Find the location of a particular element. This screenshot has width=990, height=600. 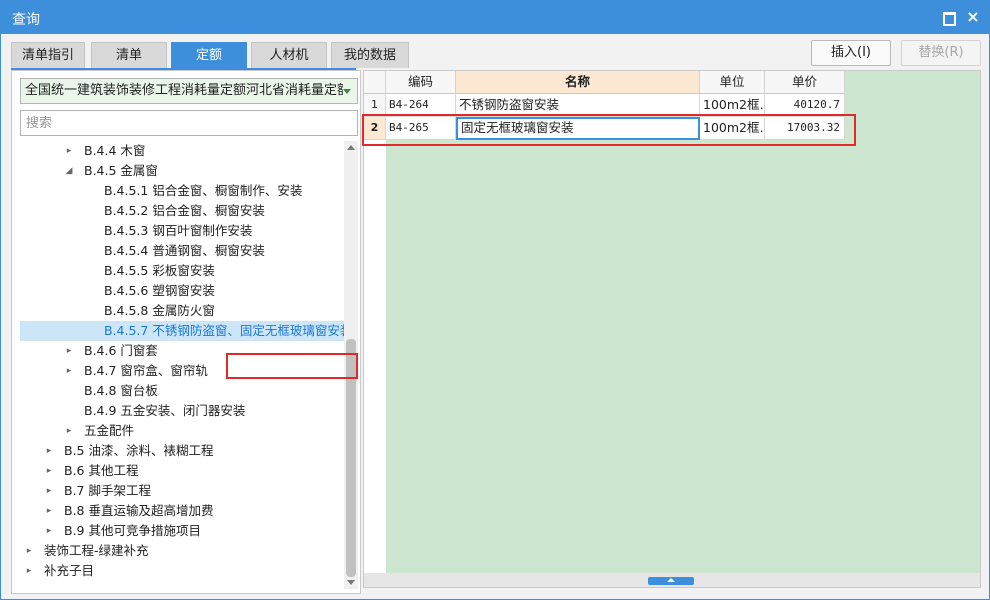

tree-node-label: 五金配件 is located at coordinates (109, 430).